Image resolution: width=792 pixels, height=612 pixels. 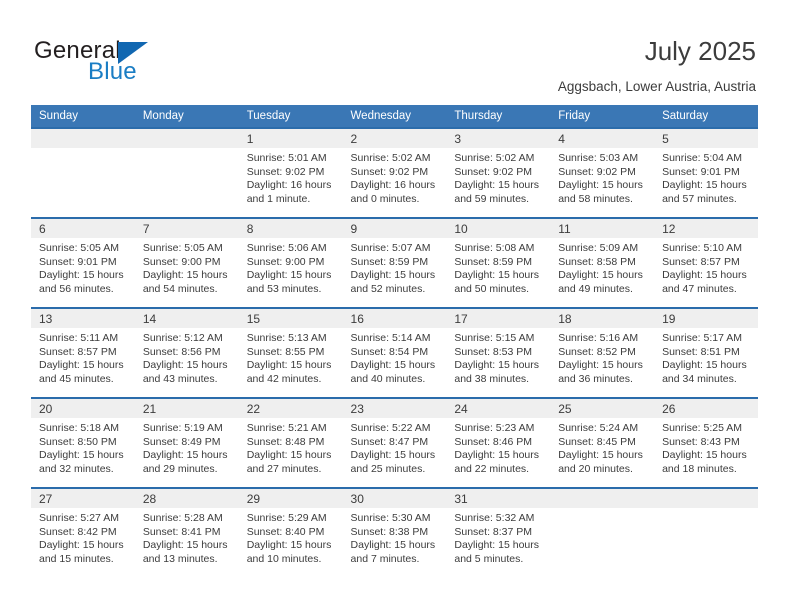 What do you see at coordinates (112, 71) in the screenshot?
I see `logo-text-blue: Blue` at bounding box center [112, 71].